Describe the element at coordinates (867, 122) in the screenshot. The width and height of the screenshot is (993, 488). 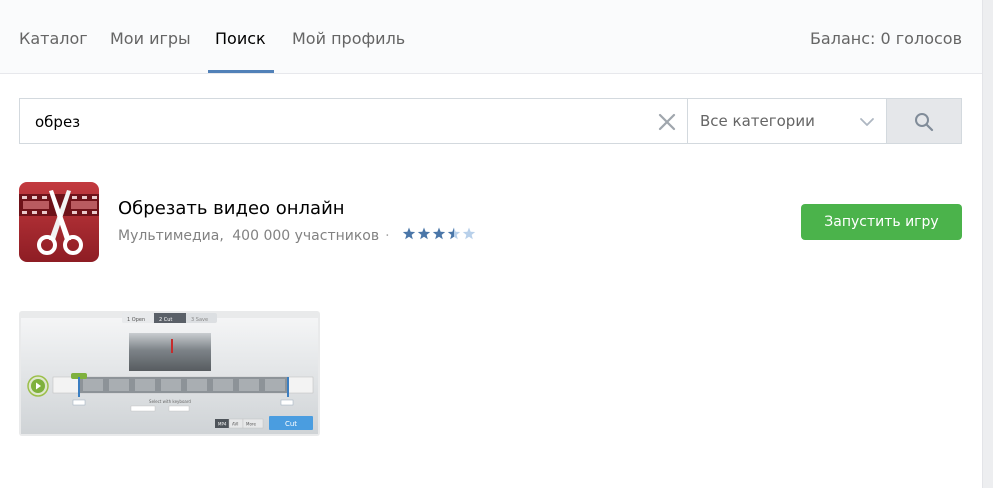
I see `chevron-down-icon` at that location.